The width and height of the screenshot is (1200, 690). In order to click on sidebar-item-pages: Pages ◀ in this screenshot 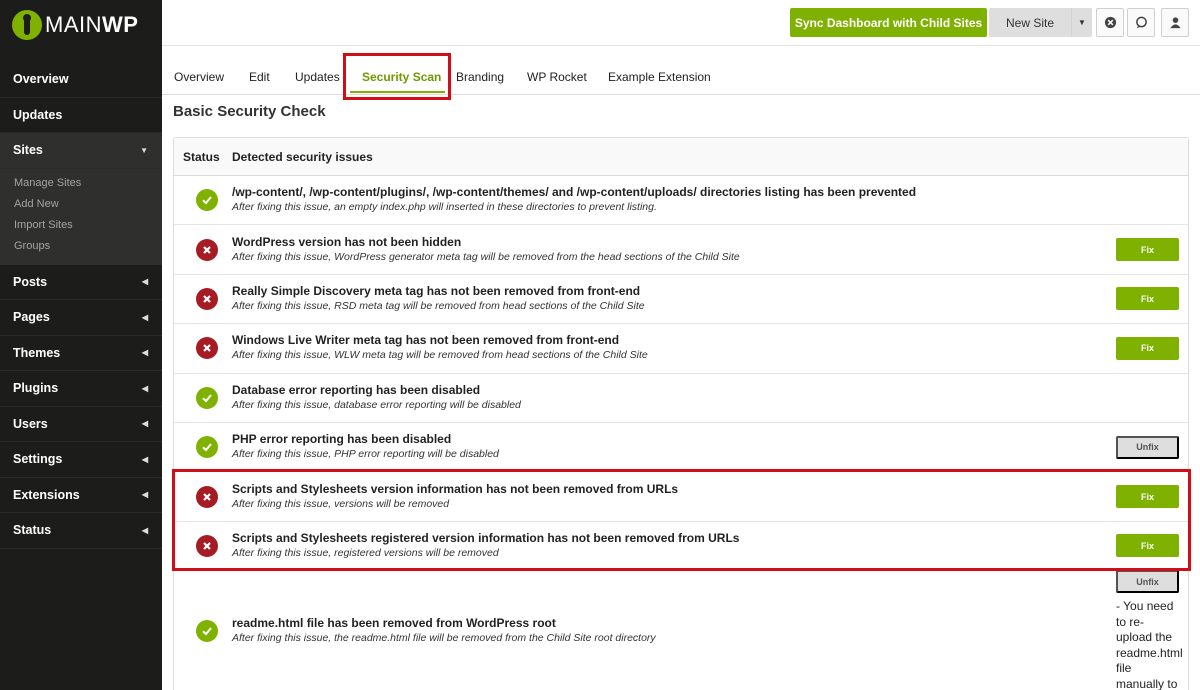, I will do `click(81, 318)`.